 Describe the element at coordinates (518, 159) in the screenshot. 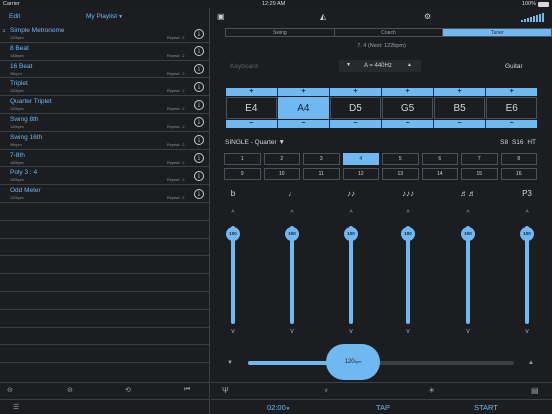

I see `beat-cell: 8` at that location.